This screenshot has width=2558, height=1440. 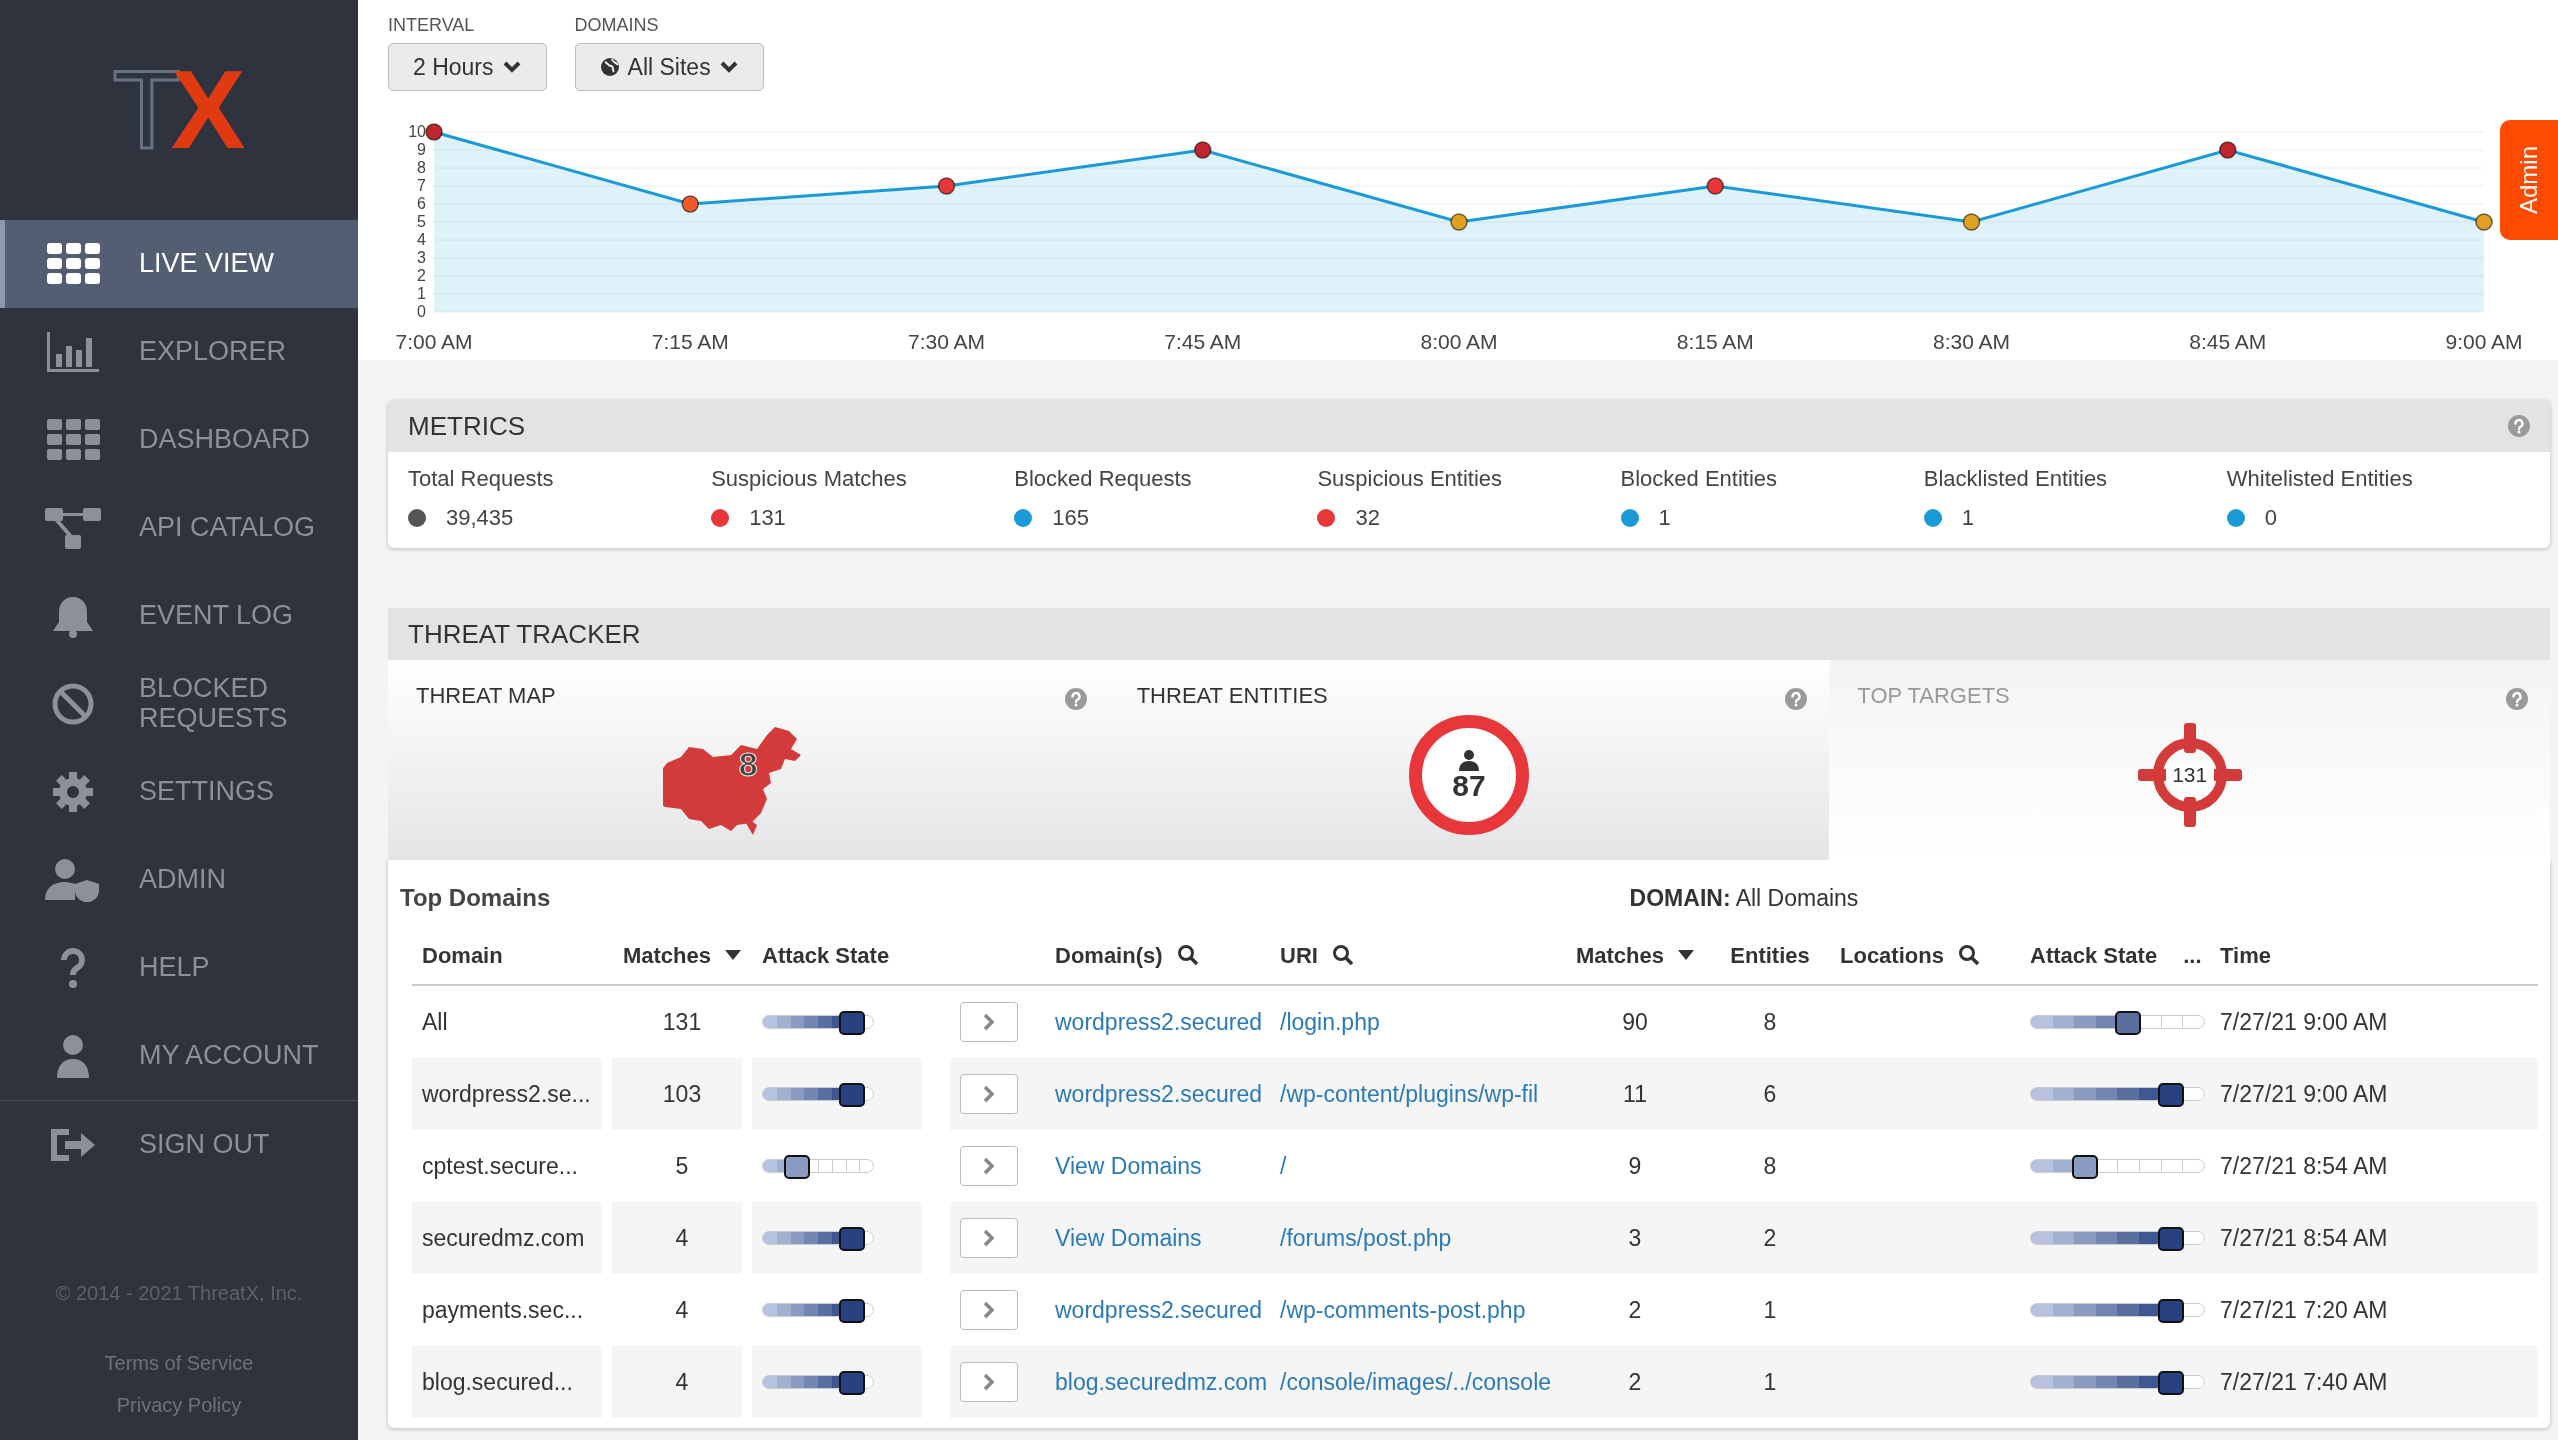 I want to click on user-shield-icon, so click(x=73, y=880).